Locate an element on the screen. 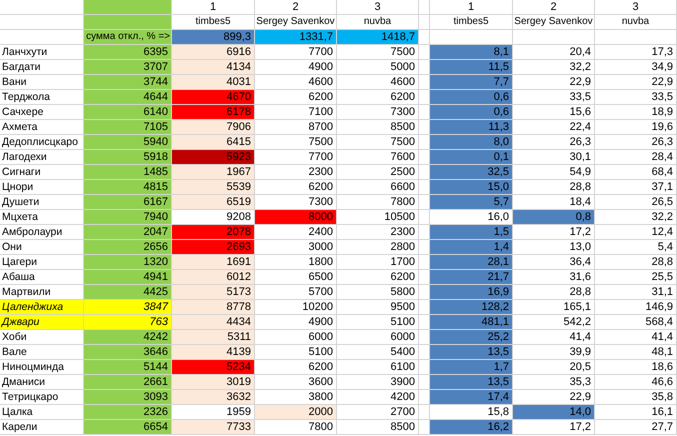 Image resolution: width=677 pixels, height=436 pixels. table-cell: 3093 is located at coordinates (128, 397).